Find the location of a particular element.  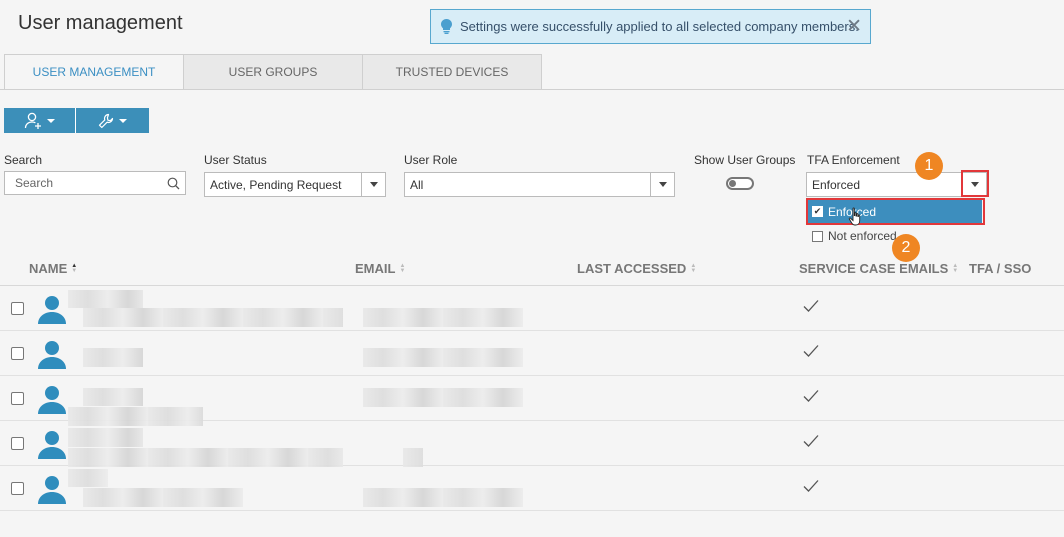

user-role-value: All is located at coordinates (417, 184).